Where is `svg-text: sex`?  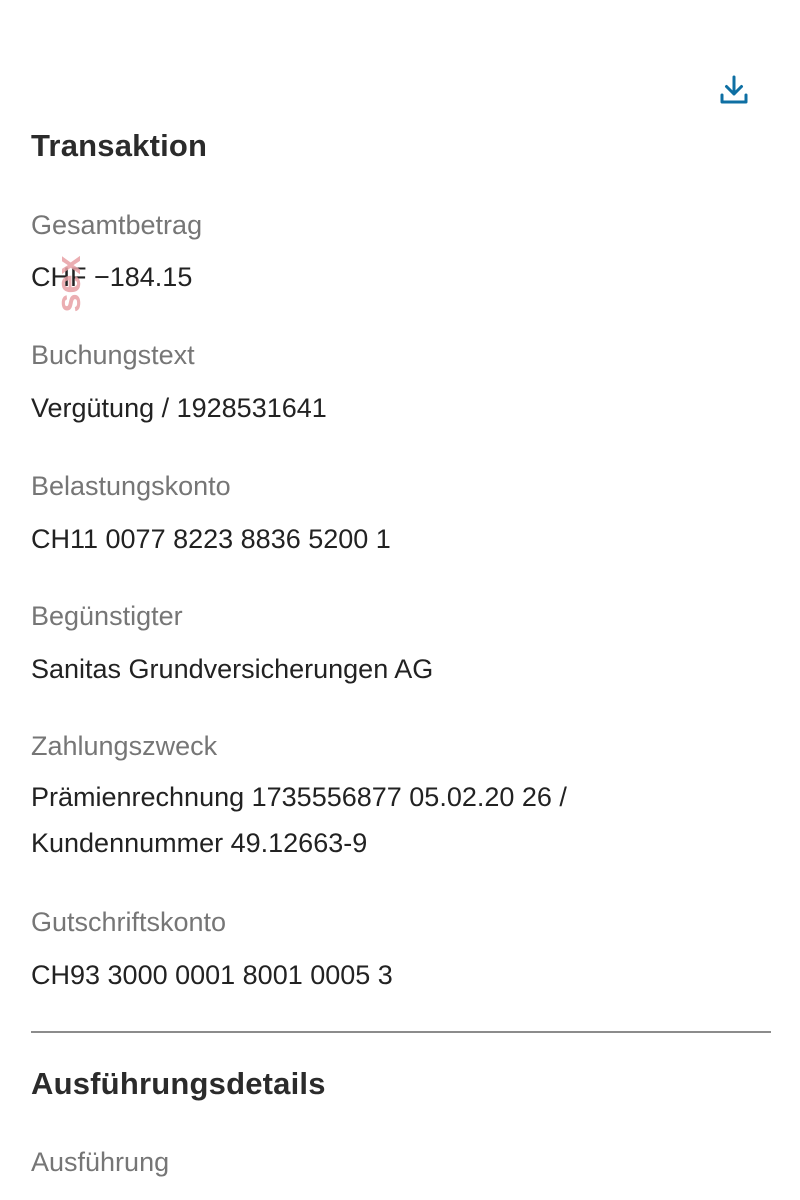 svg-text: sex is located at coordinates (69, 284).